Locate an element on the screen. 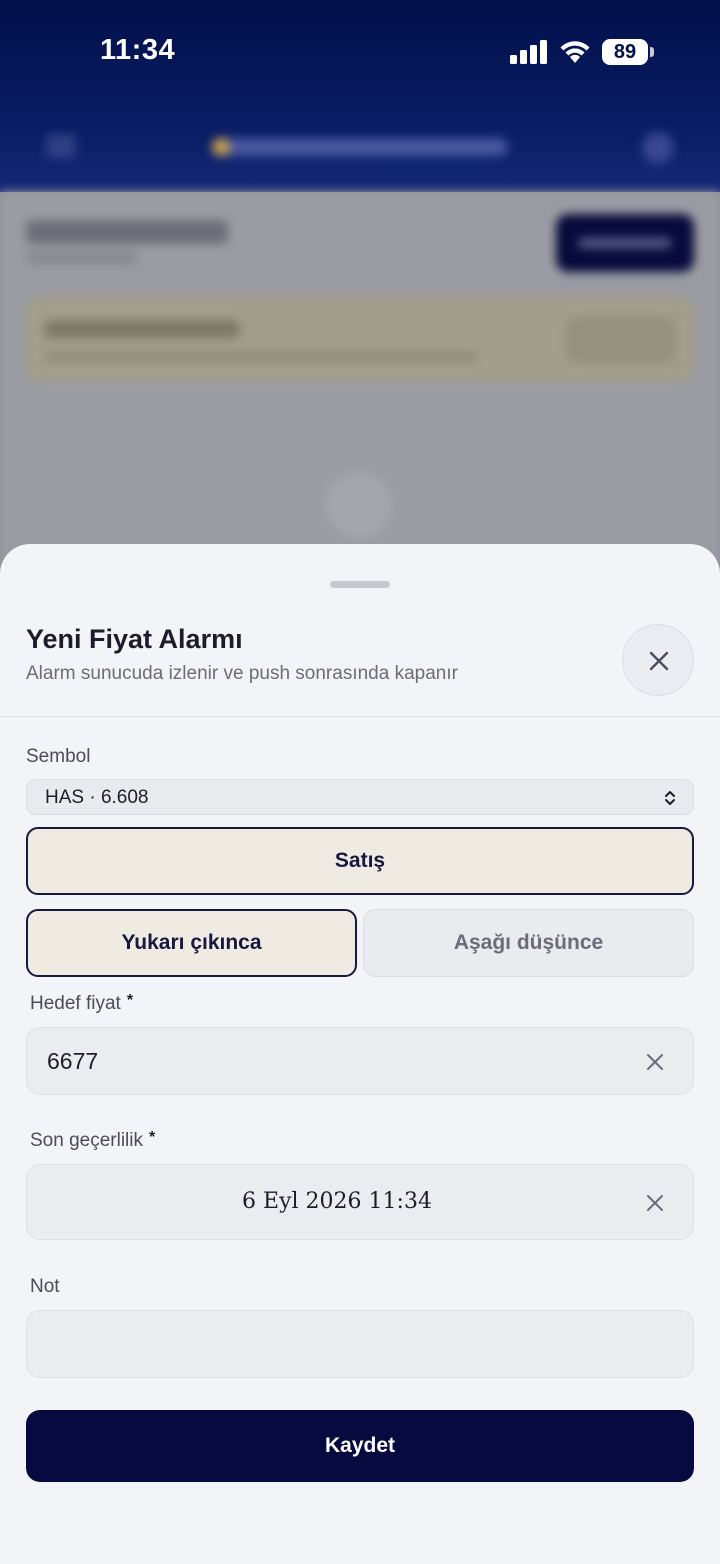 The height and width of the screenshot is (1564, 720). target-price-label-text: Hedef fiyat is located at coordinates (75, 1003).